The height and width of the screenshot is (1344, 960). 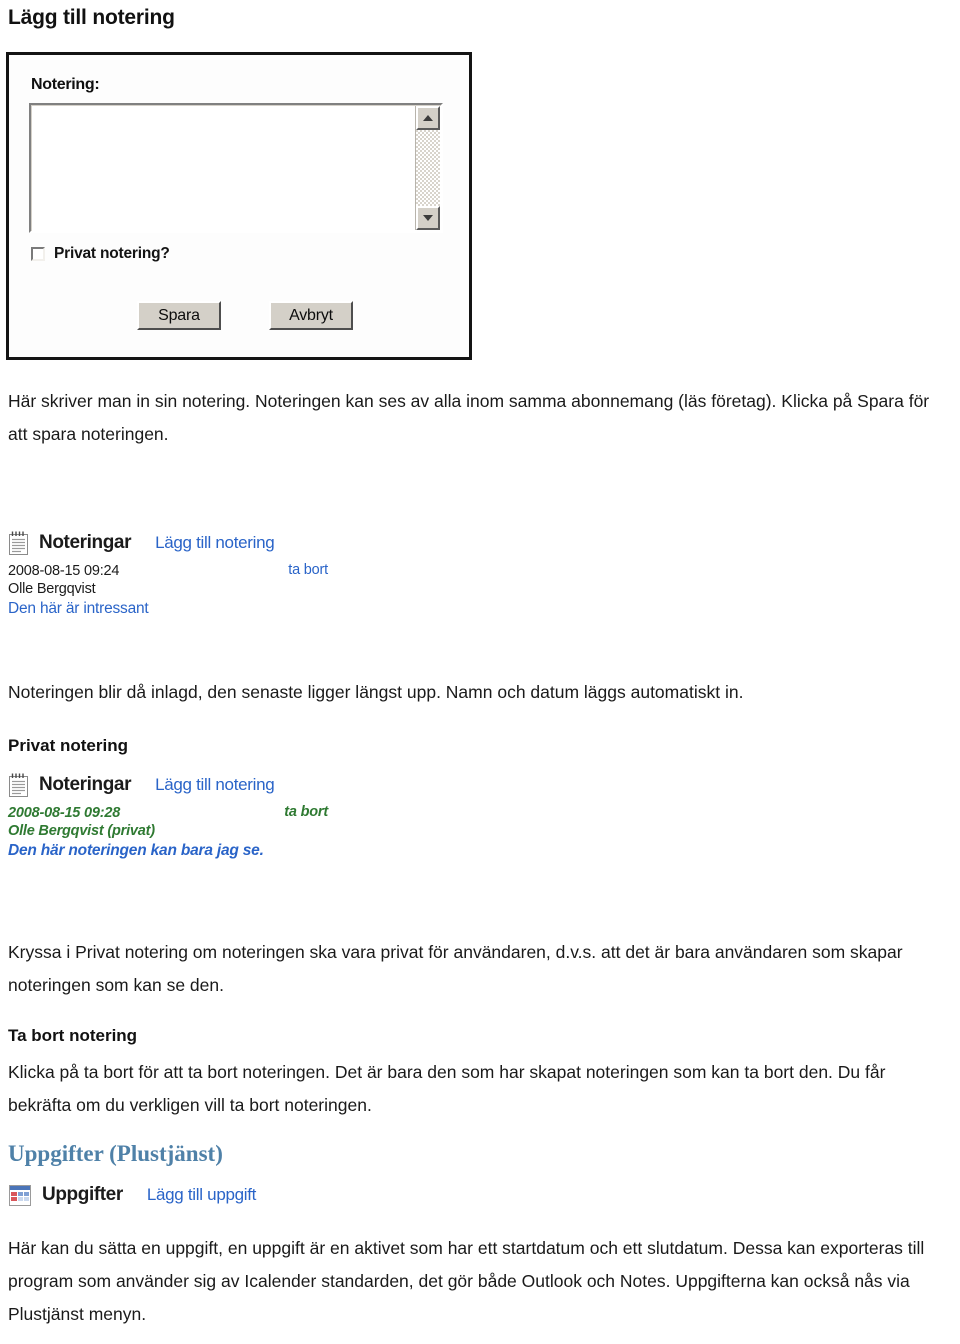 I want to click on heading-delete-note: Ta bort notering, so click(x=73, y=1035).